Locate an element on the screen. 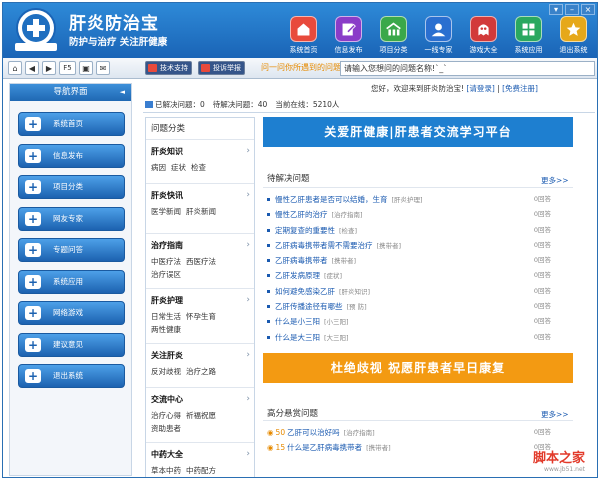  category-item: 治疗指南 中医疗法 西医疗法治疗误区 › is located at coordinates (200, 261).